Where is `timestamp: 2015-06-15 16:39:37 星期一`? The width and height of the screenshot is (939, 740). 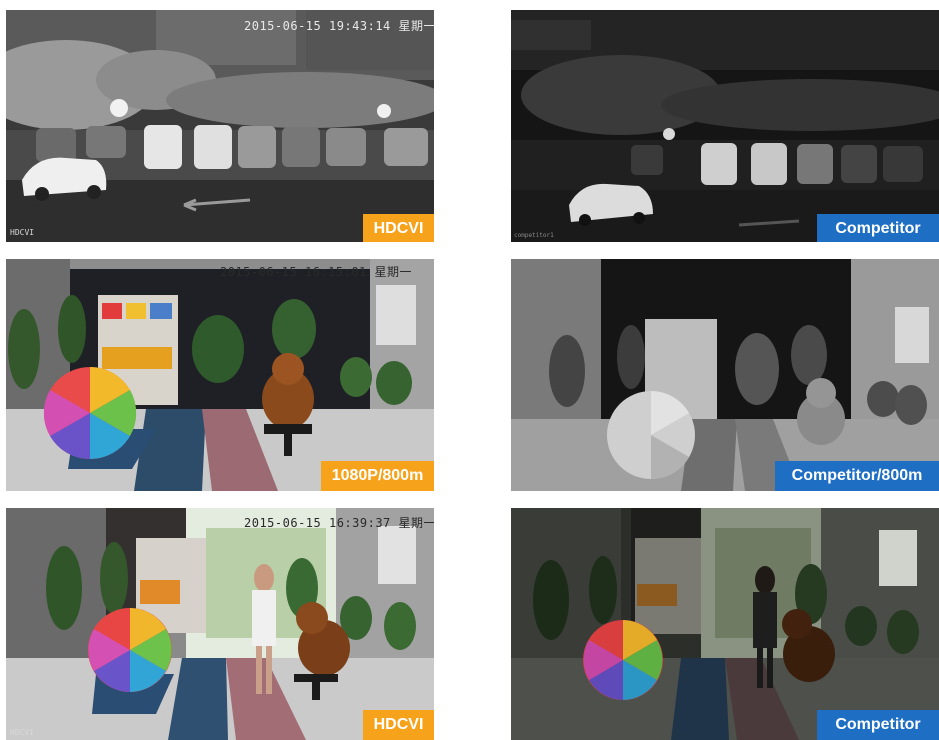 timestamp: 2015-06-15 16:39:37 星期一 is located at coordinates (339, 523).